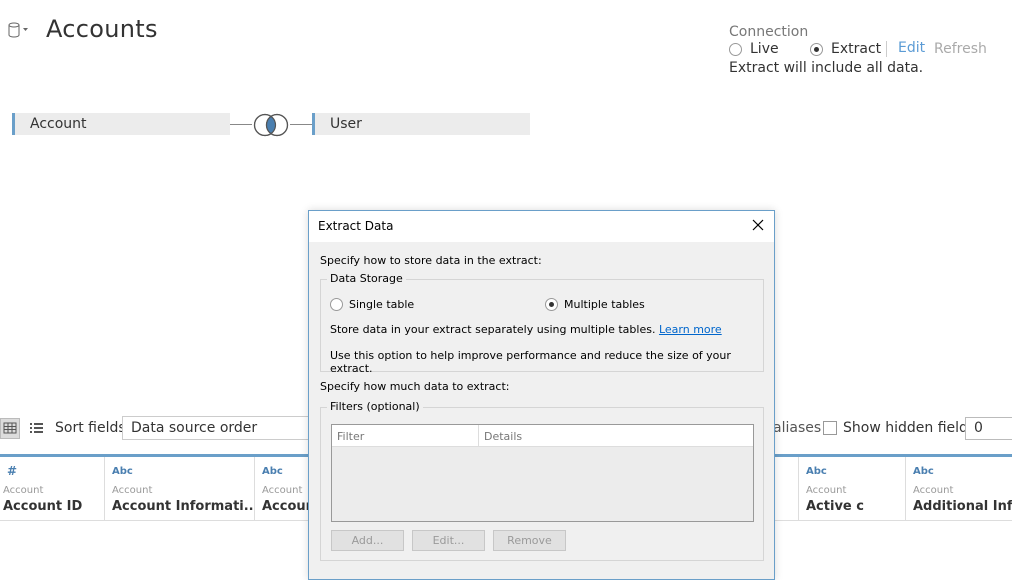  I want to click on multiple-tables-label: Multiple tables, so click(604, 304).